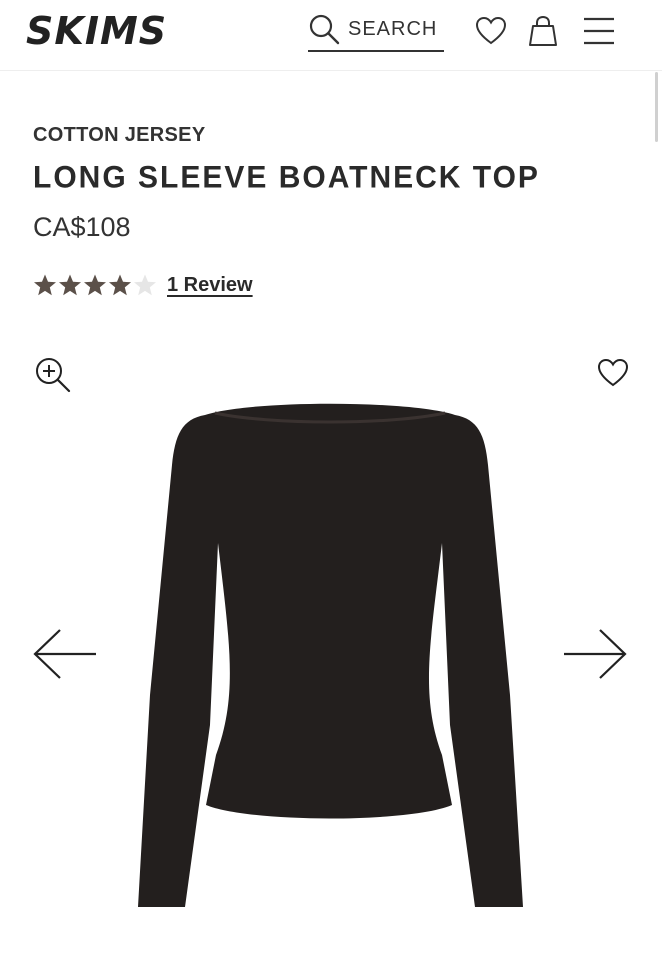 Image resolution: width=662 pixels, height=960 pixels. I want to click on page-scrollbar, so click(656, 107).